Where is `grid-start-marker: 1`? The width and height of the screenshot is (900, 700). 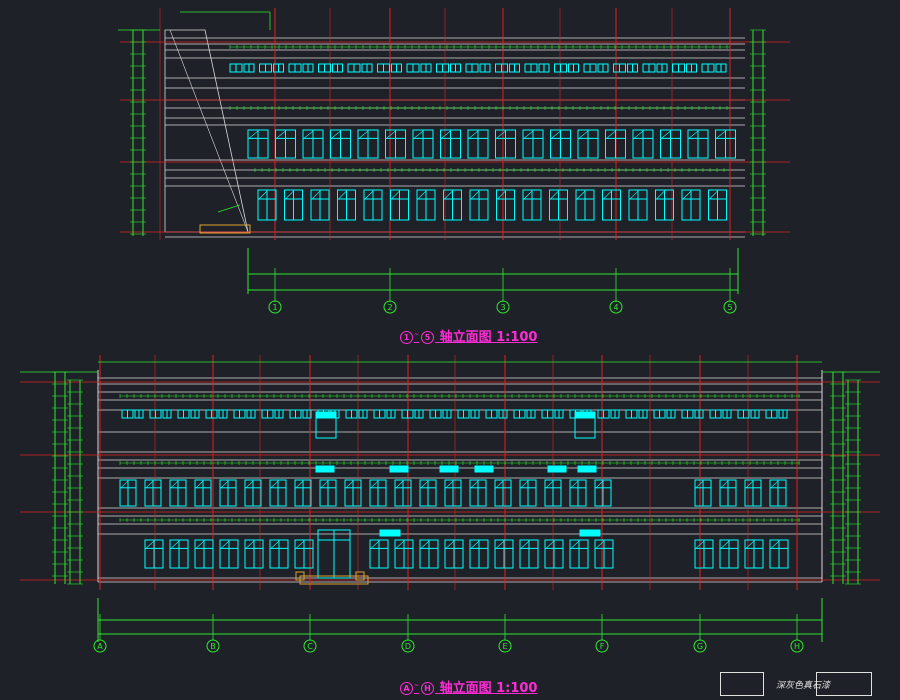 grid-start-marker: 1 is located at coordinates (406, 337).